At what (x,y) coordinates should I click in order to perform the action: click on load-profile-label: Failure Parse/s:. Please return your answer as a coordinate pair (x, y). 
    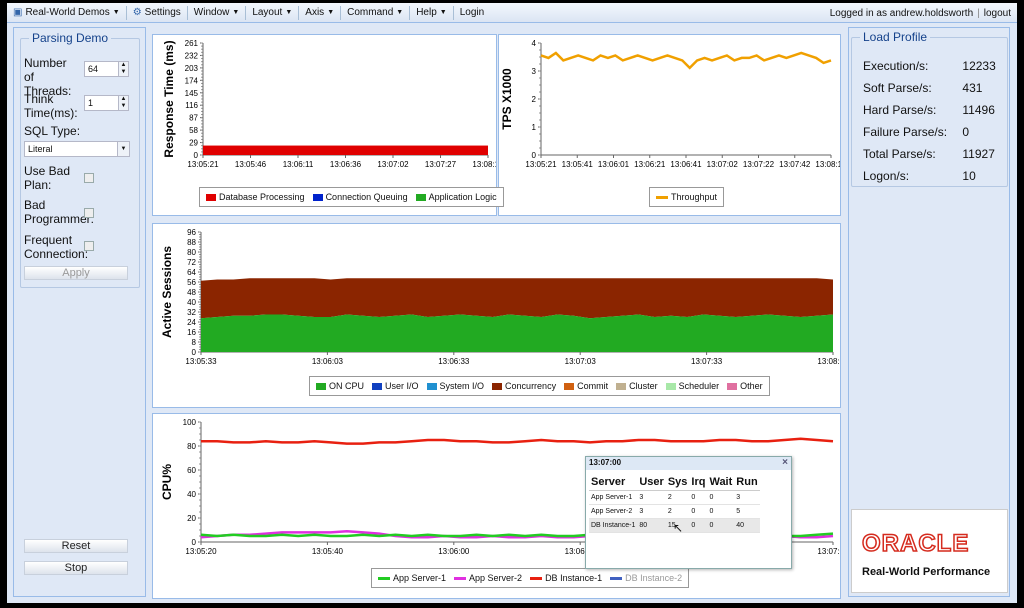
    Looking at the image, I should click on (905, 132).